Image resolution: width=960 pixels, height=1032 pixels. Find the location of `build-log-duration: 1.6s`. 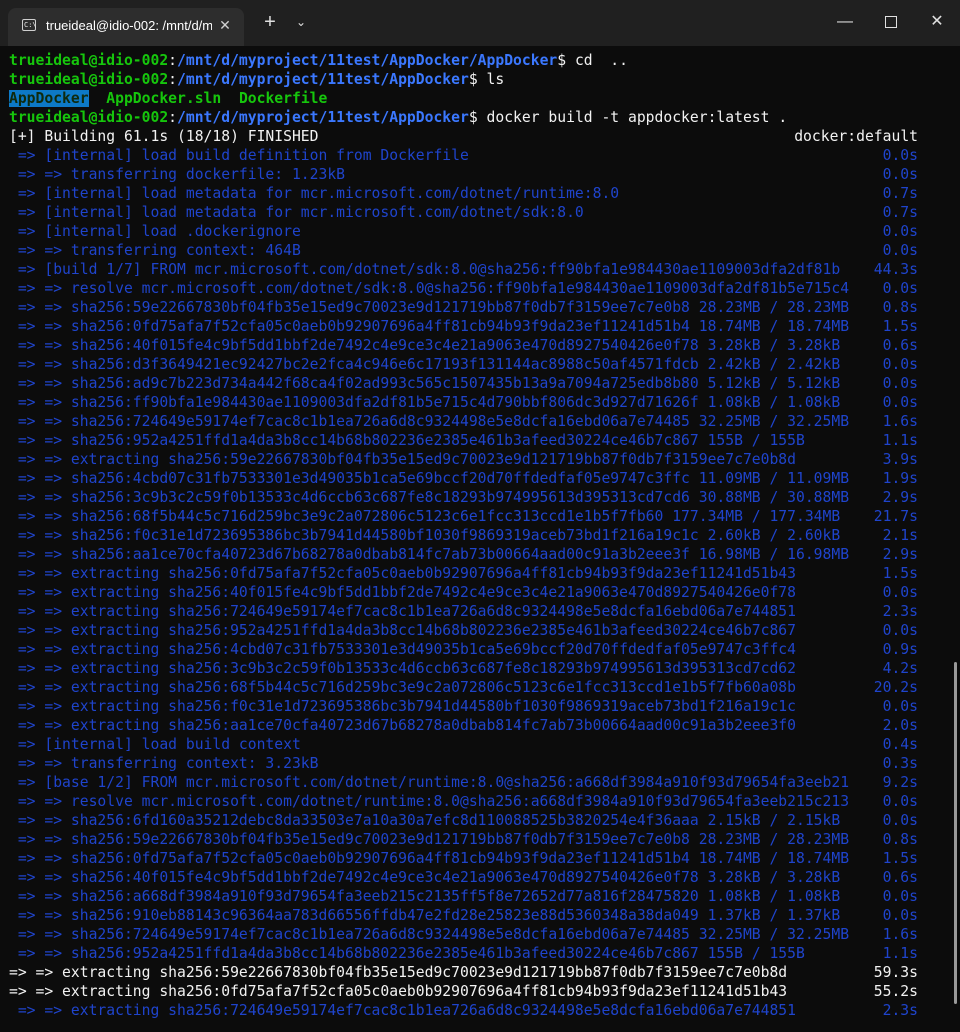

build-log-duration: 1.6s is located at coordinates (900, 421).